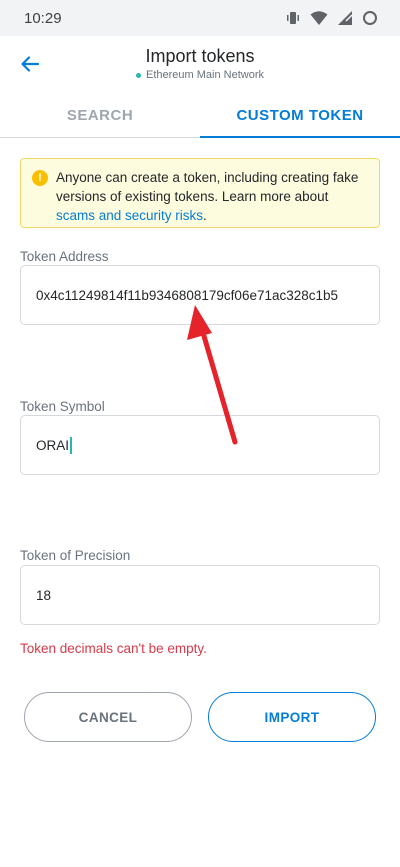  Describe the element at coordinates (370, 18) in the screenshot. I see `battery-icon` at that location.